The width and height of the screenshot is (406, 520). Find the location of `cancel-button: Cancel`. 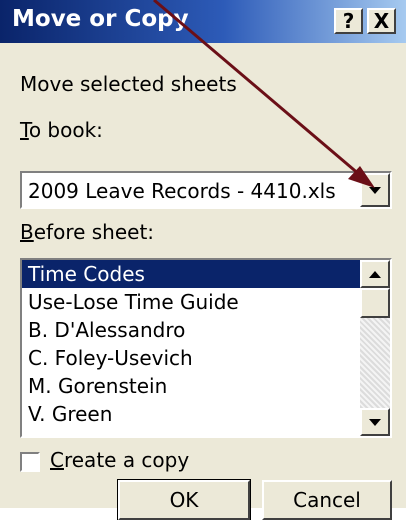

cancel-button: Cancel is located at coordinates (327, 500).